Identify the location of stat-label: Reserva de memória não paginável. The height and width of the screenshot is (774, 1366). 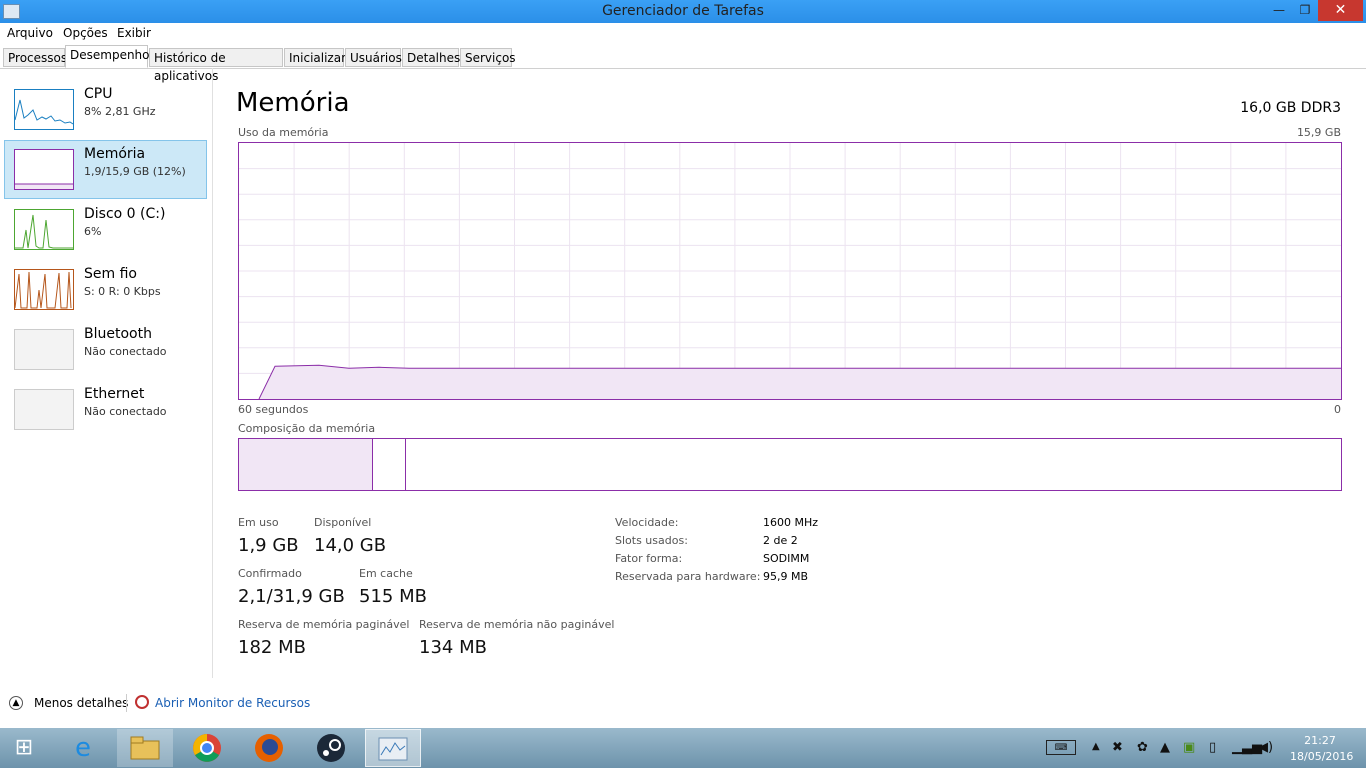
(517, 624).